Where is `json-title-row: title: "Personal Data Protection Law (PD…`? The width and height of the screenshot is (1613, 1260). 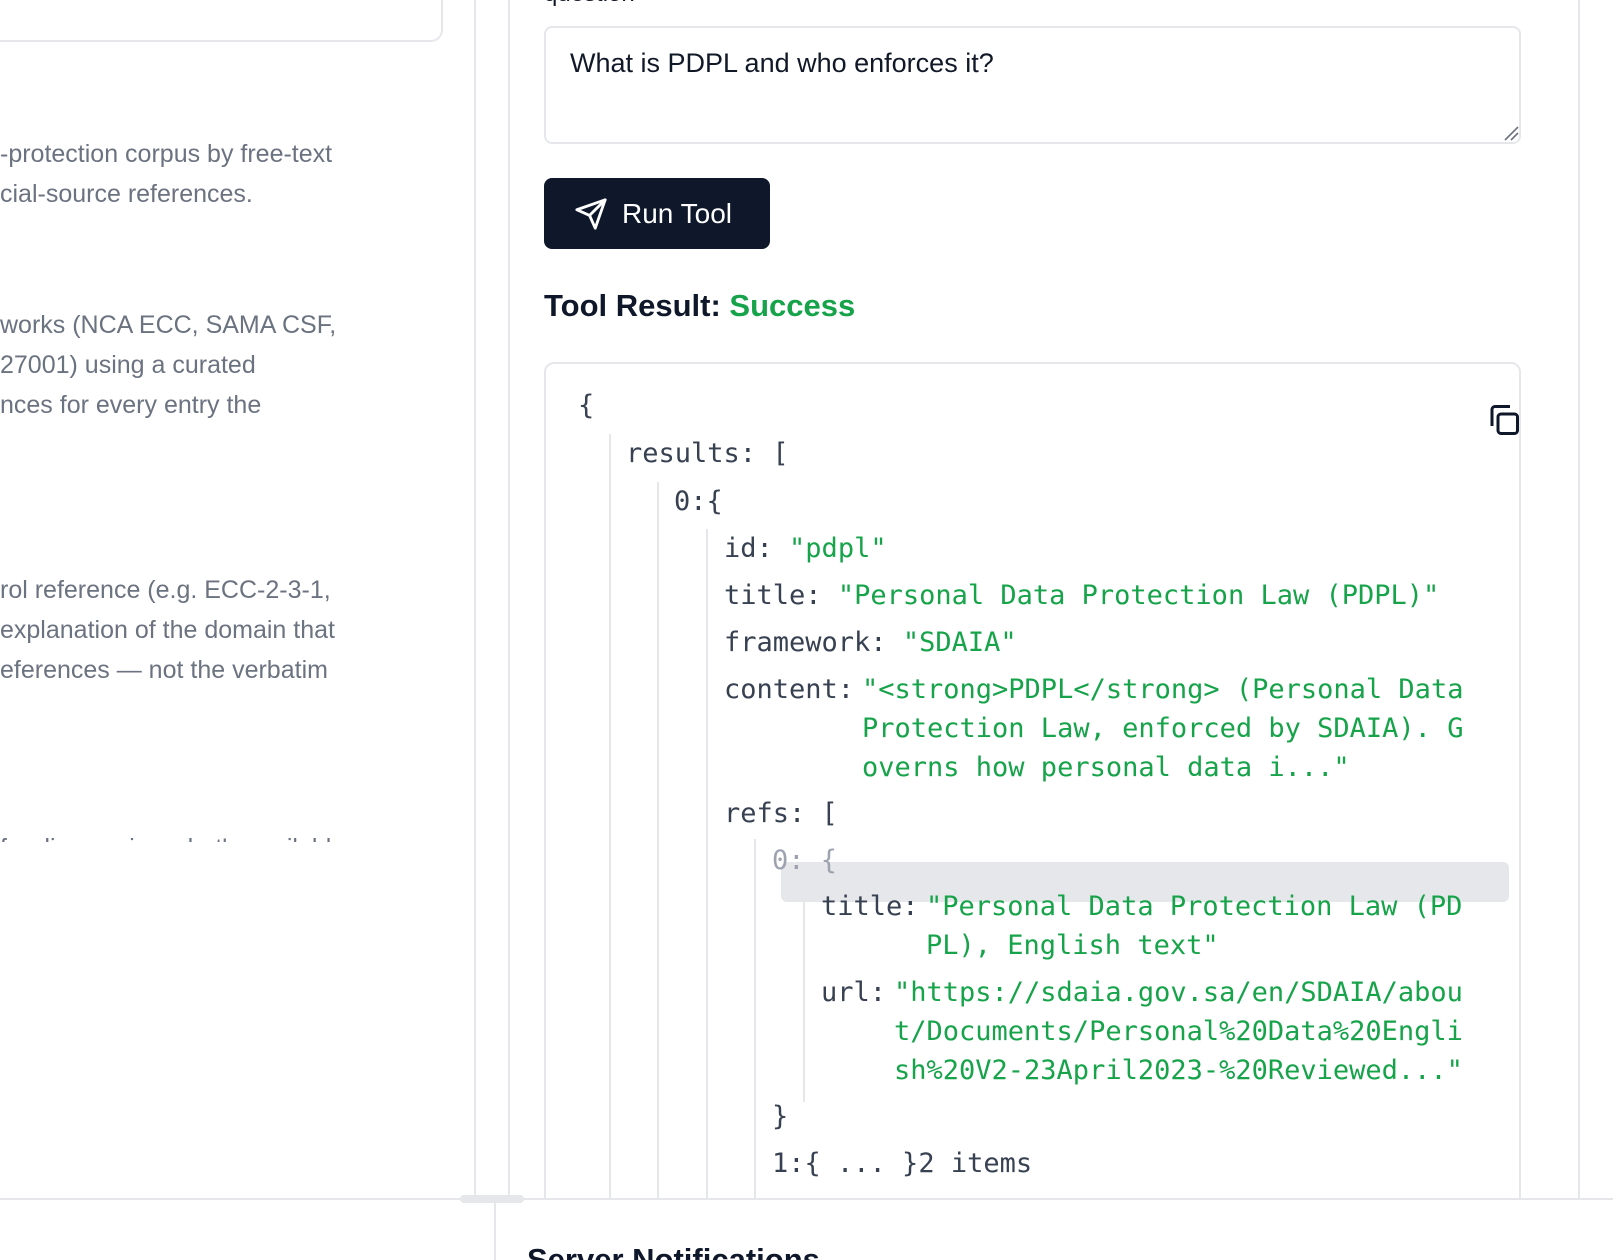
json-title-row: title: "Personal Data Protection Law (PD… is located at coordinates (1081, 596).